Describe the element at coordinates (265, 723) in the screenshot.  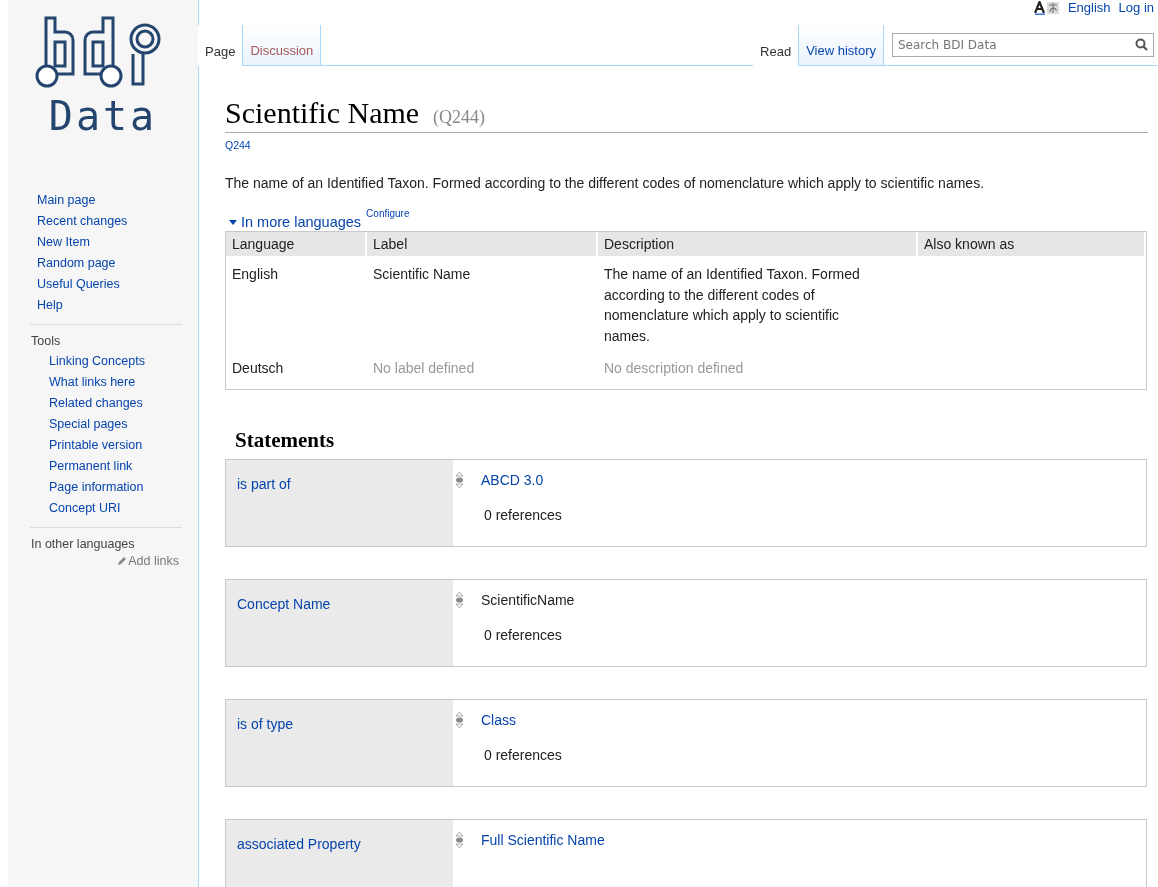
I see `property-link: is of type` at that location.